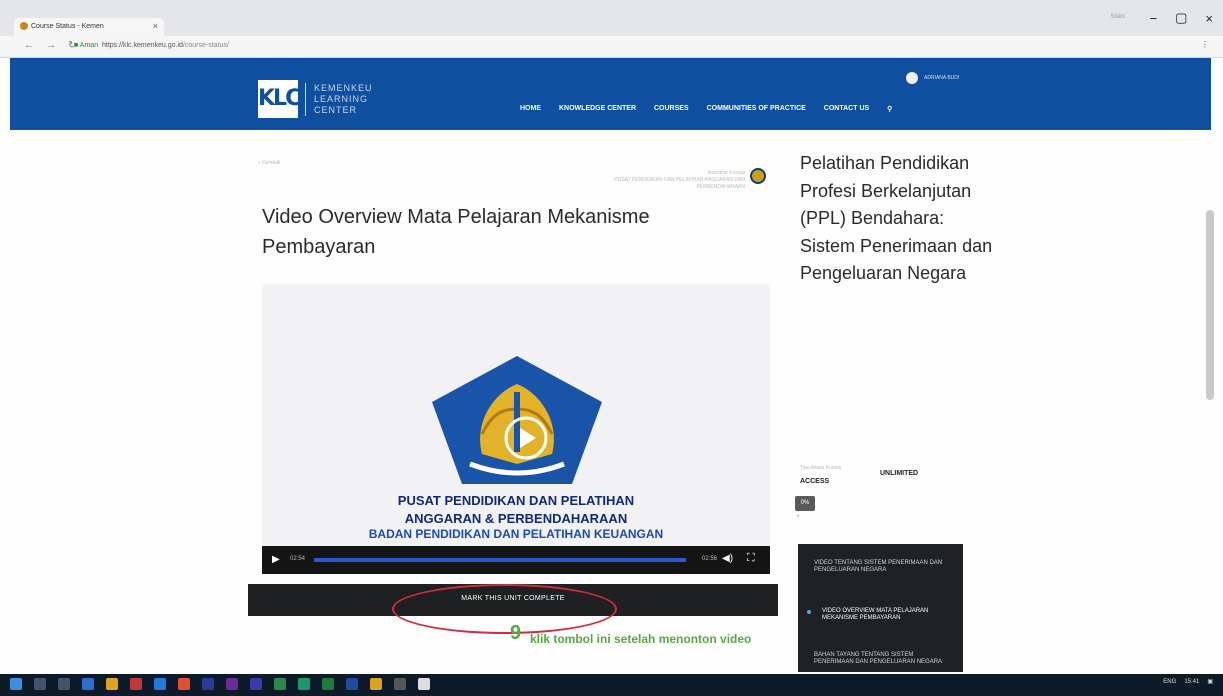 Image resolution: width=1223 pixels, height=696 pixels. What do you see at coordinates (67, 26) in the screenshot?
I see `tab-title: Course Status - Kemen` at bounding box center [67, 26].